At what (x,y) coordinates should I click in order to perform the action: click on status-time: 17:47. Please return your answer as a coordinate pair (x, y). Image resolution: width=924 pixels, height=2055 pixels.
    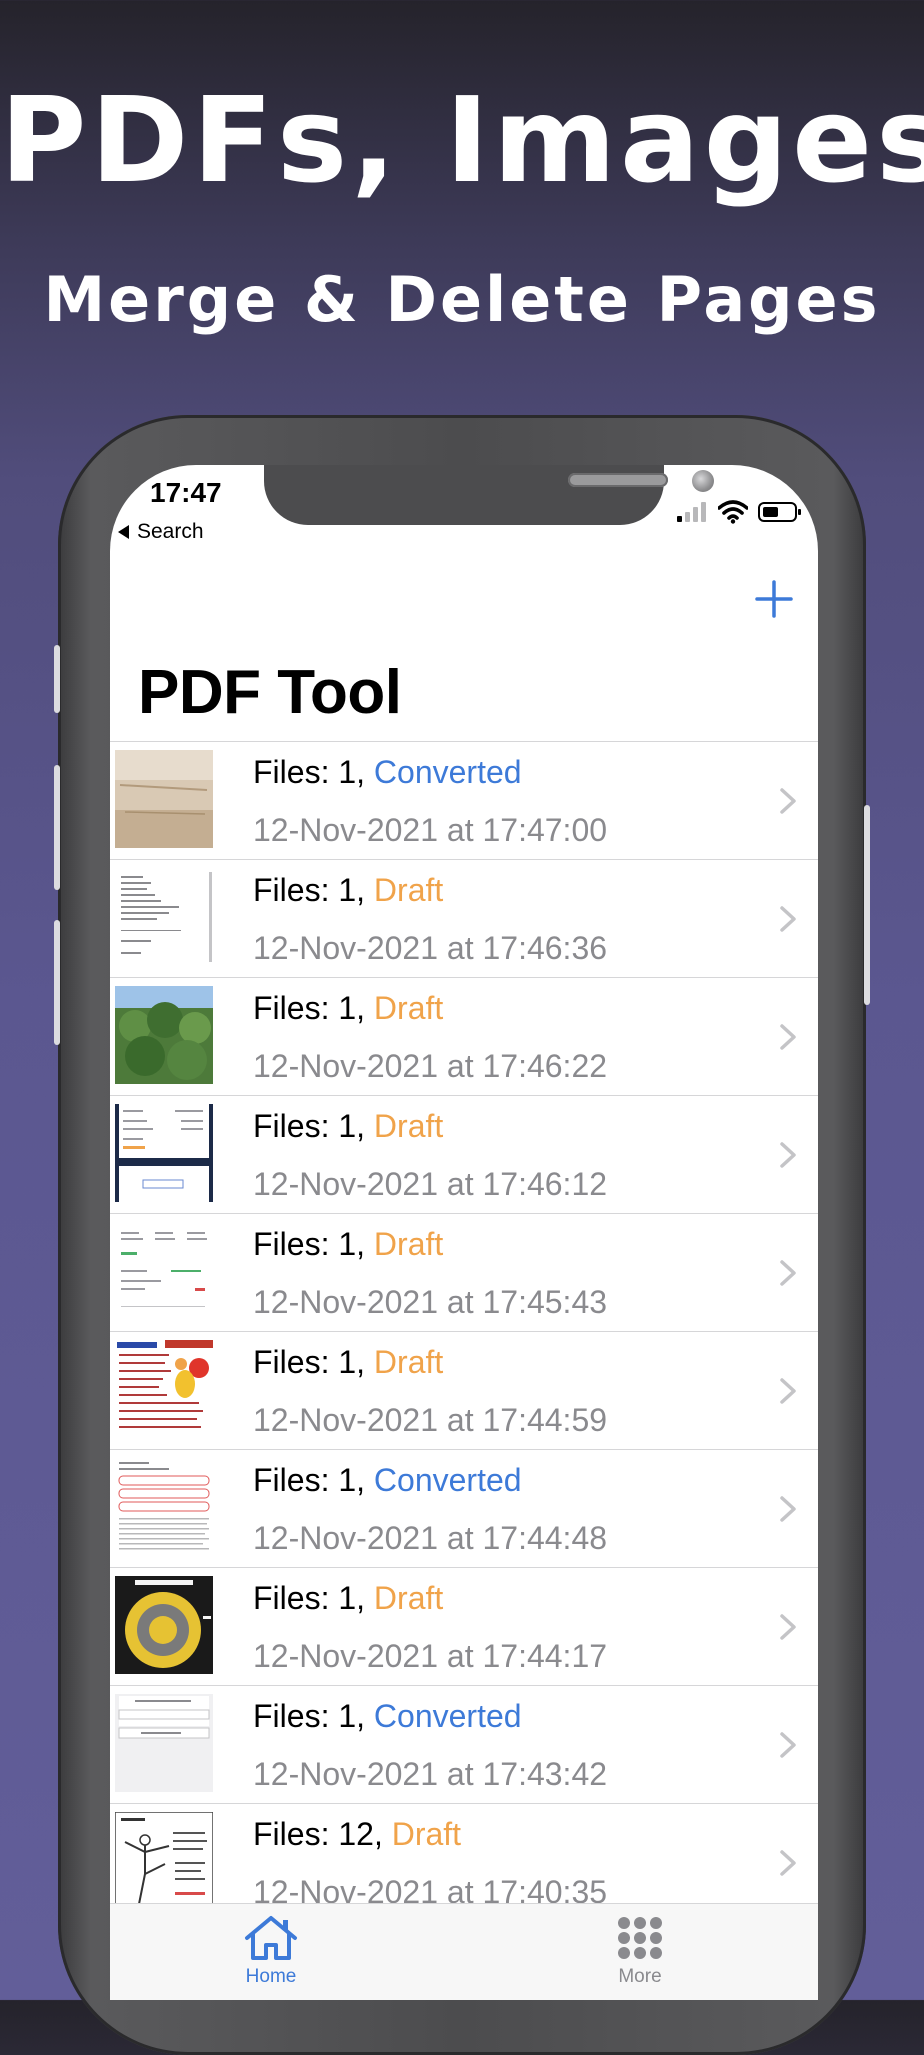
    Looking at the image, I should click on (186, 492).